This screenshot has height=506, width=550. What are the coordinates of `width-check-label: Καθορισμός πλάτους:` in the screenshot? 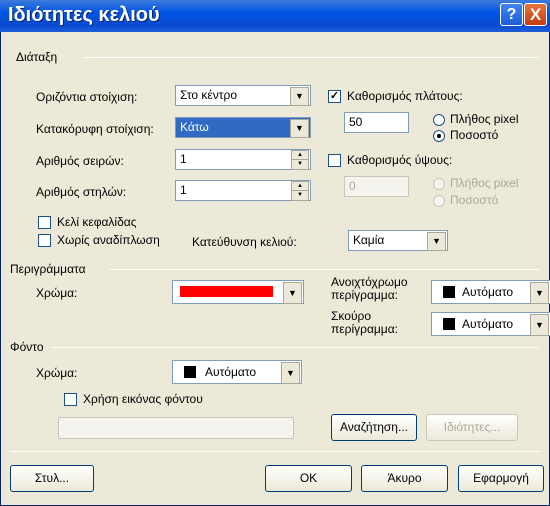 It's located at (405, 96).